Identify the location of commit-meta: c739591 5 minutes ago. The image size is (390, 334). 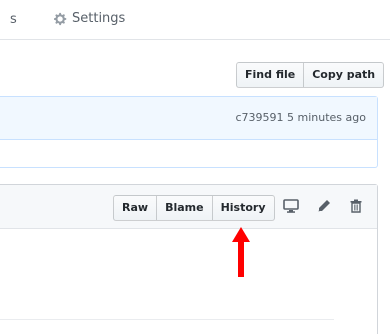
(300, 117).